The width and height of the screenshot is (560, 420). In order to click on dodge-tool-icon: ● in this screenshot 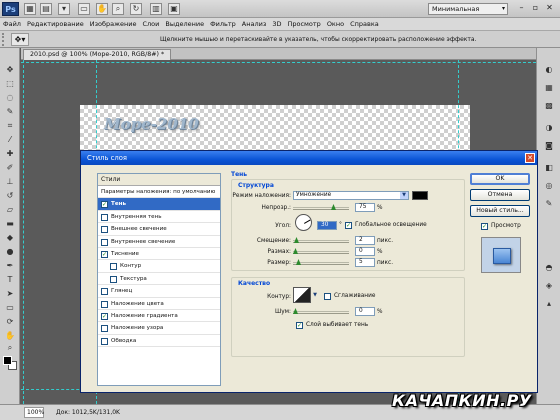, I will do `click(10, 251)`.